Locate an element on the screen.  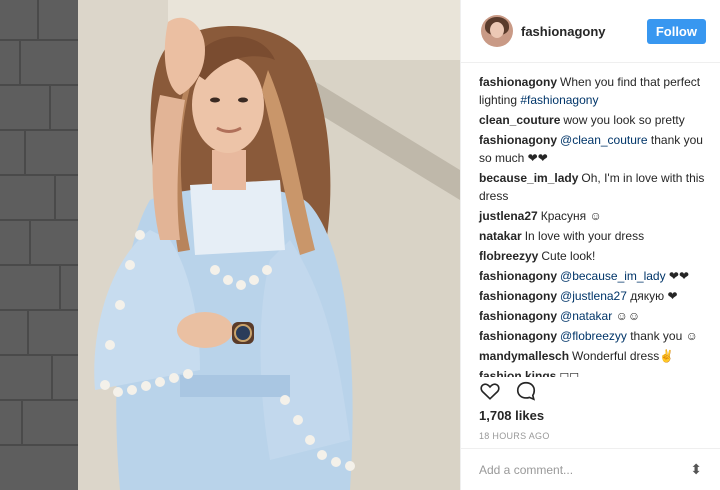
comment-user: because_im_lady is located at coordinates (528, 178).